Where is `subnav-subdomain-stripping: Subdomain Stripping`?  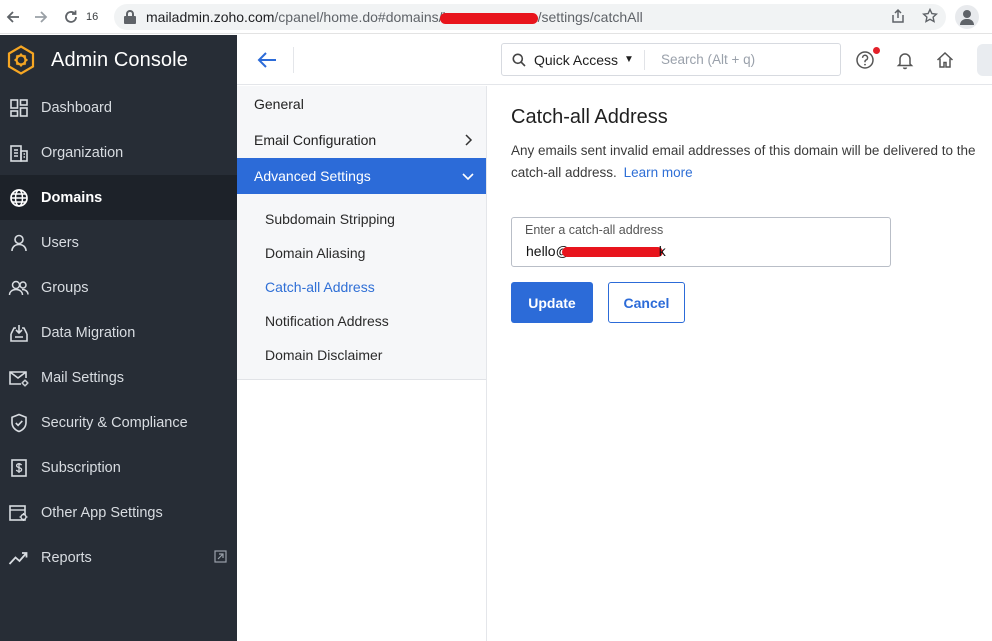 subnav-subdomain-stripping: Subdomain Stripping is located at coordinates (362, 219).